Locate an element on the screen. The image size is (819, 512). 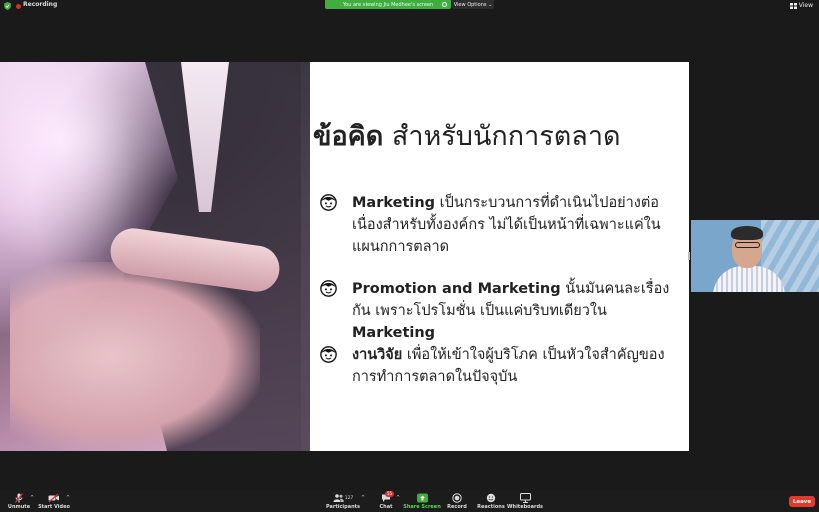
tile-person-glasses is located at coordinates (747, 245).